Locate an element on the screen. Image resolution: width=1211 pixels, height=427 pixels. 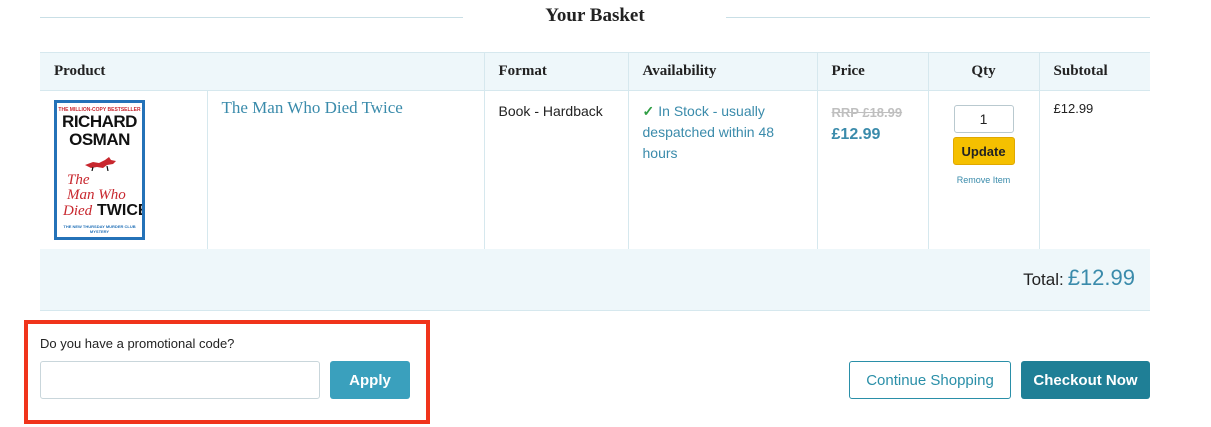
subtotal-cell: £12.99 is located at coordinates (1094, 171).